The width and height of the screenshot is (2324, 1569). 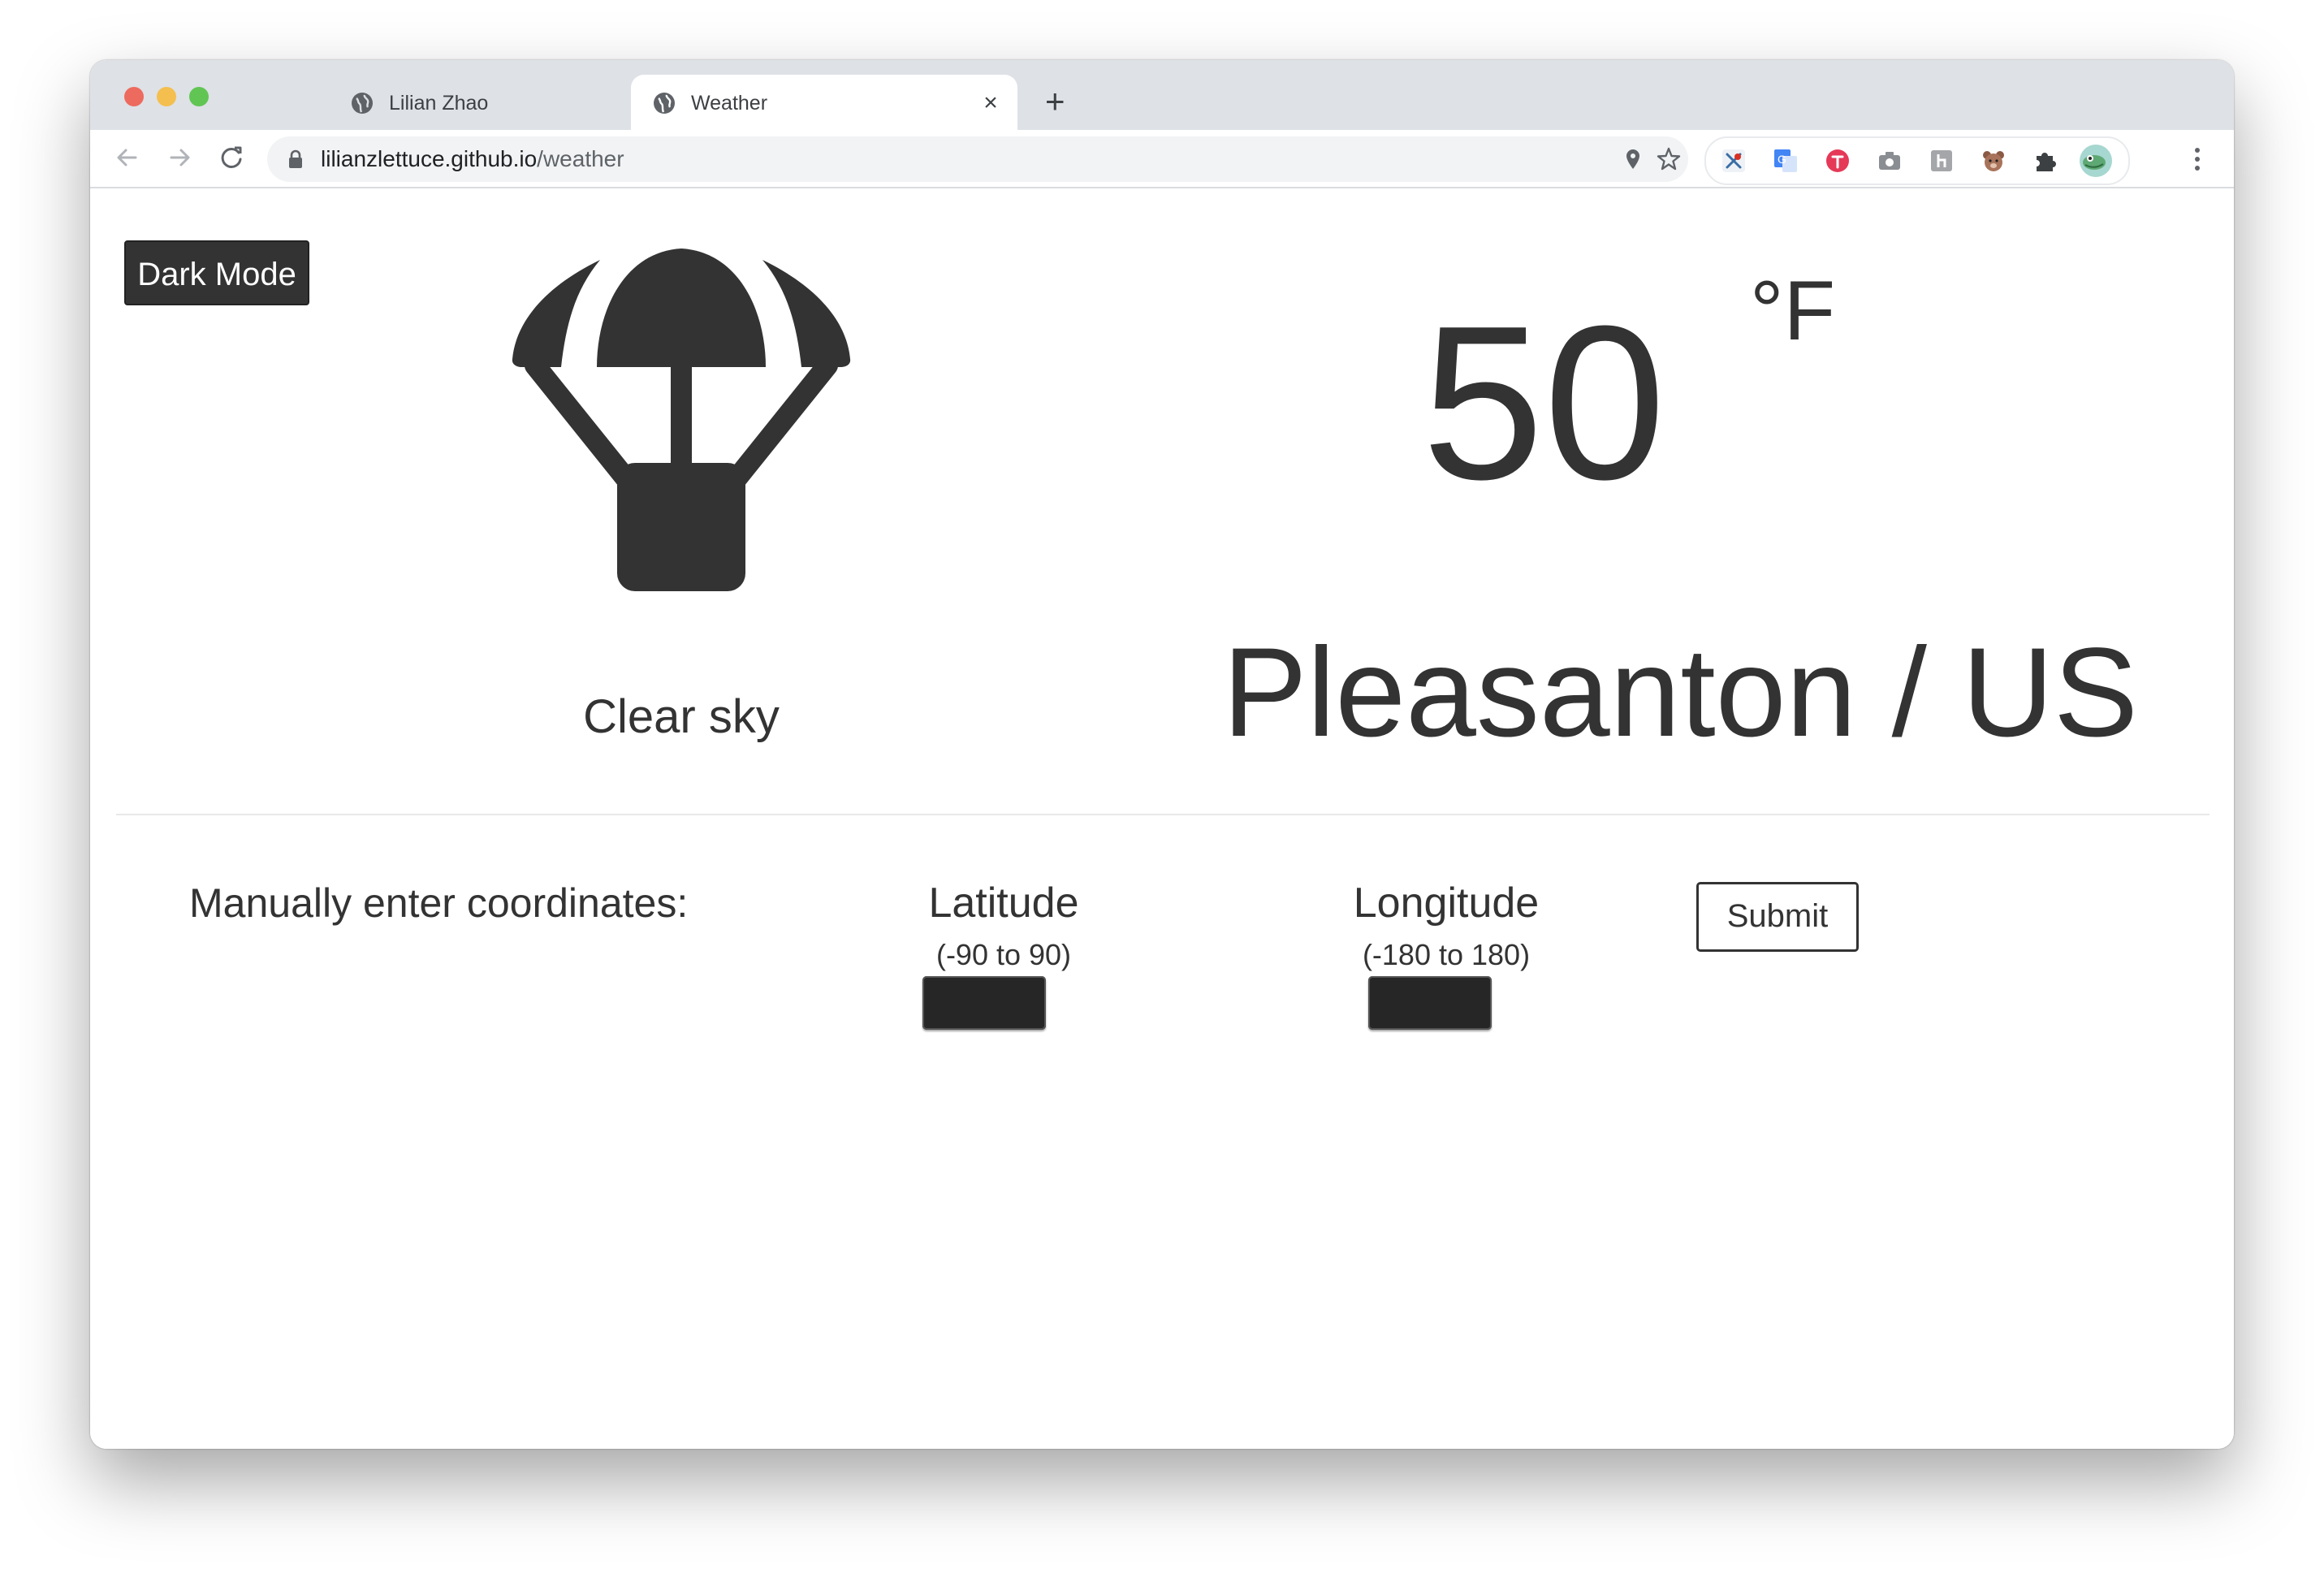 What do you see at coordinates (439, 903) in the screenshot?
I see `manual-coordinates-label: Manually enter coordinates:` at bounding box center [439, 903].